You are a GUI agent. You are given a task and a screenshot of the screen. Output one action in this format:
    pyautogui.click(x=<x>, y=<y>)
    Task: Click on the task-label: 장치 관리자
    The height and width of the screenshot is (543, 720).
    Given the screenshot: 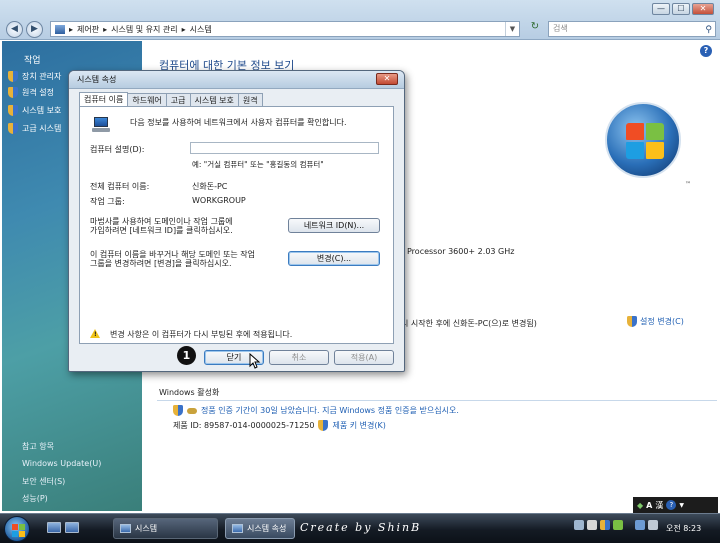 What is the action you would take?
    pyautogui.click(x=42, y=76)
    